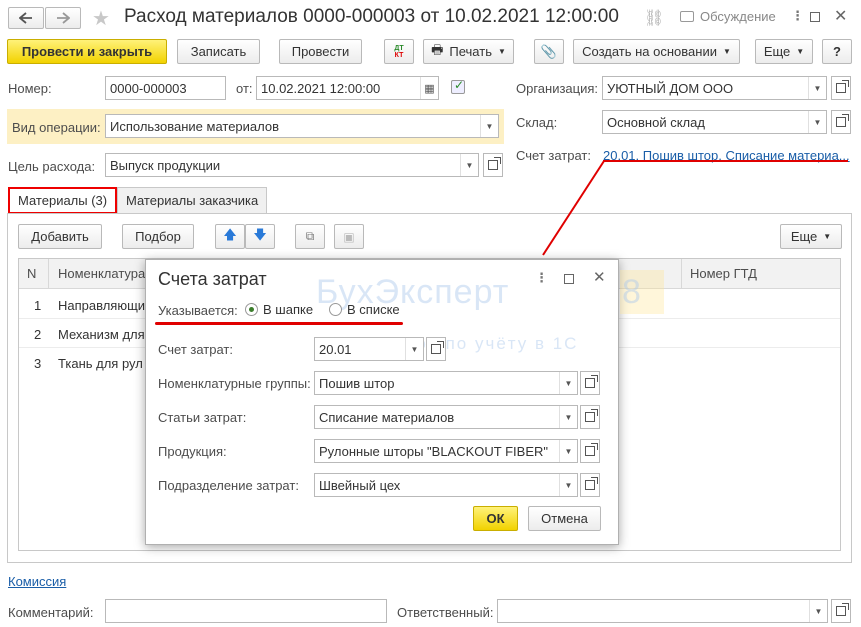  Describe the element at coordinates (541, 278) in the screenshot. I see `dialog-more-icon: ⋮` at that location.